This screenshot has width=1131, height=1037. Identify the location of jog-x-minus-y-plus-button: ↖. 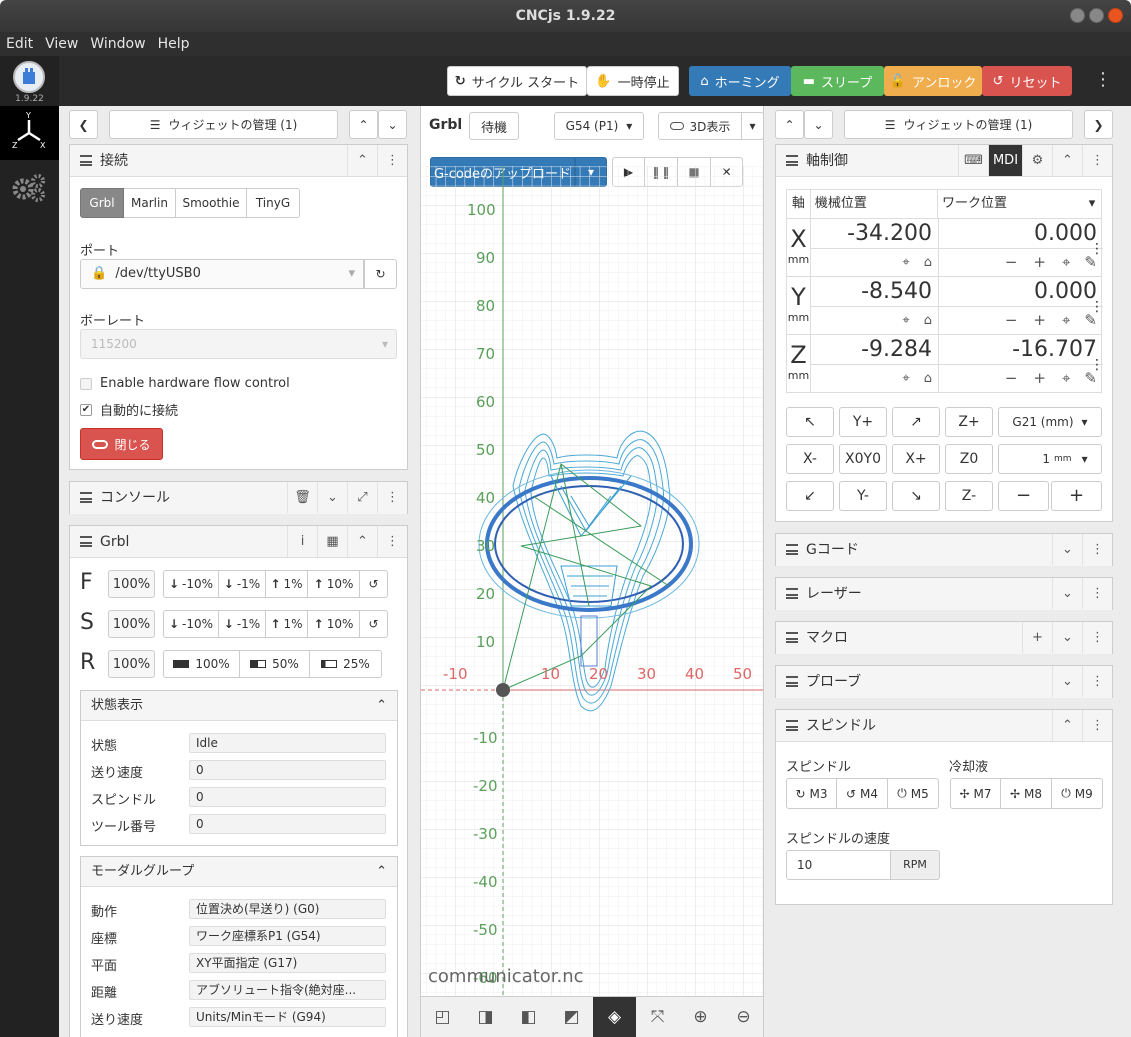
(810, 422).